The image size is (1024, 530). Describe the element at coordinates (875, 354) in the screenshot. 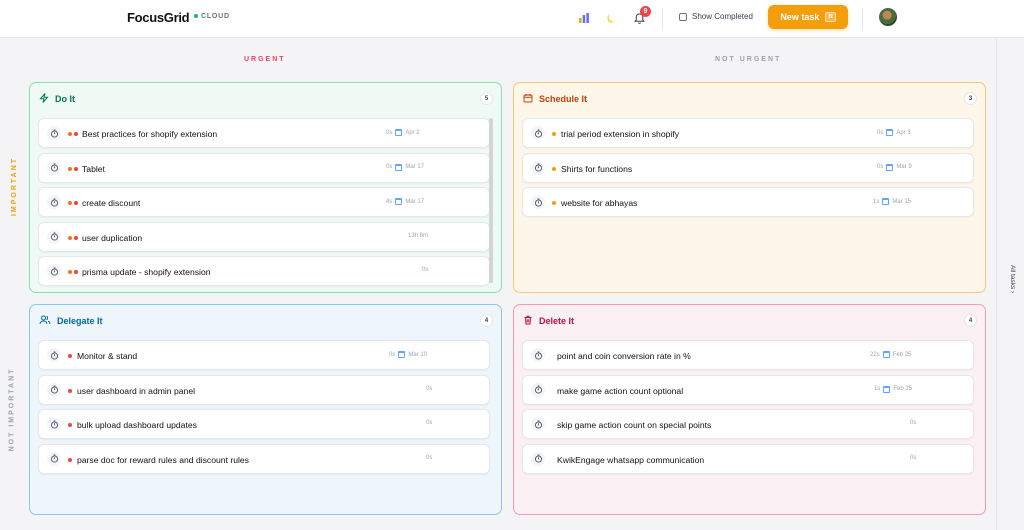

I see `time-spent: 22s` at that location.